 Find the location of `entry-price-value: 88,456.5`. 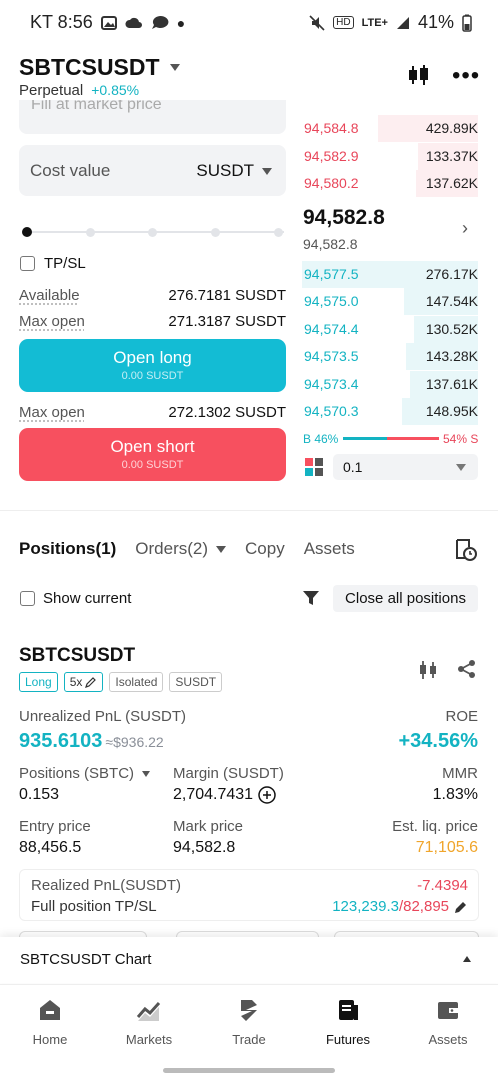

entry-price-value: 88,456.5 is located at coordinates (50, 847).